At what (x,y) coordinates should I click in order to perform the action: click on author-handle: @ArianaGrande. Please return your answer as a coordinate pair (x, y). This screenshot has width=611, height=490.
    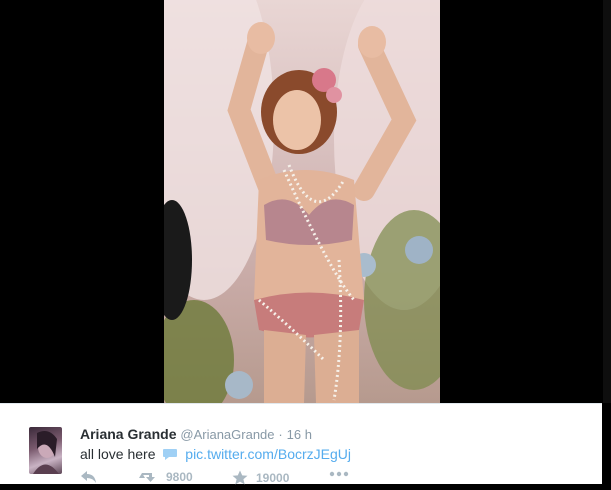
    Looking at the image, I should click on (227, 434).